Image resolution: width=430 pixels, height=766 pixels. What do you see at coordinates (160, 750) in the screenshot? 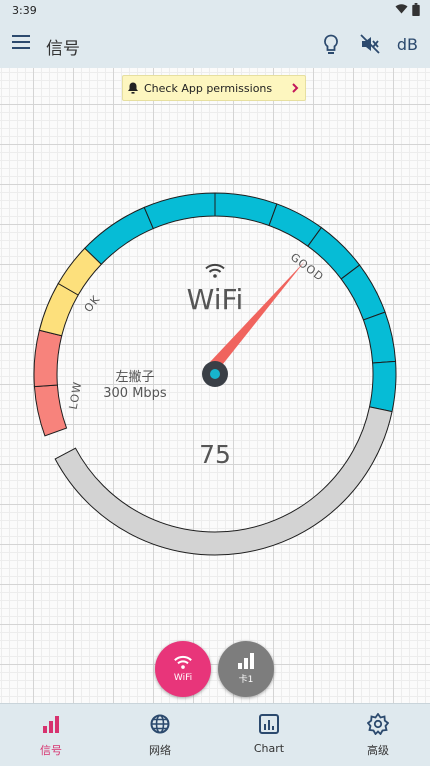
I see `nav-label: 网络` at bounding box center [160, 750].